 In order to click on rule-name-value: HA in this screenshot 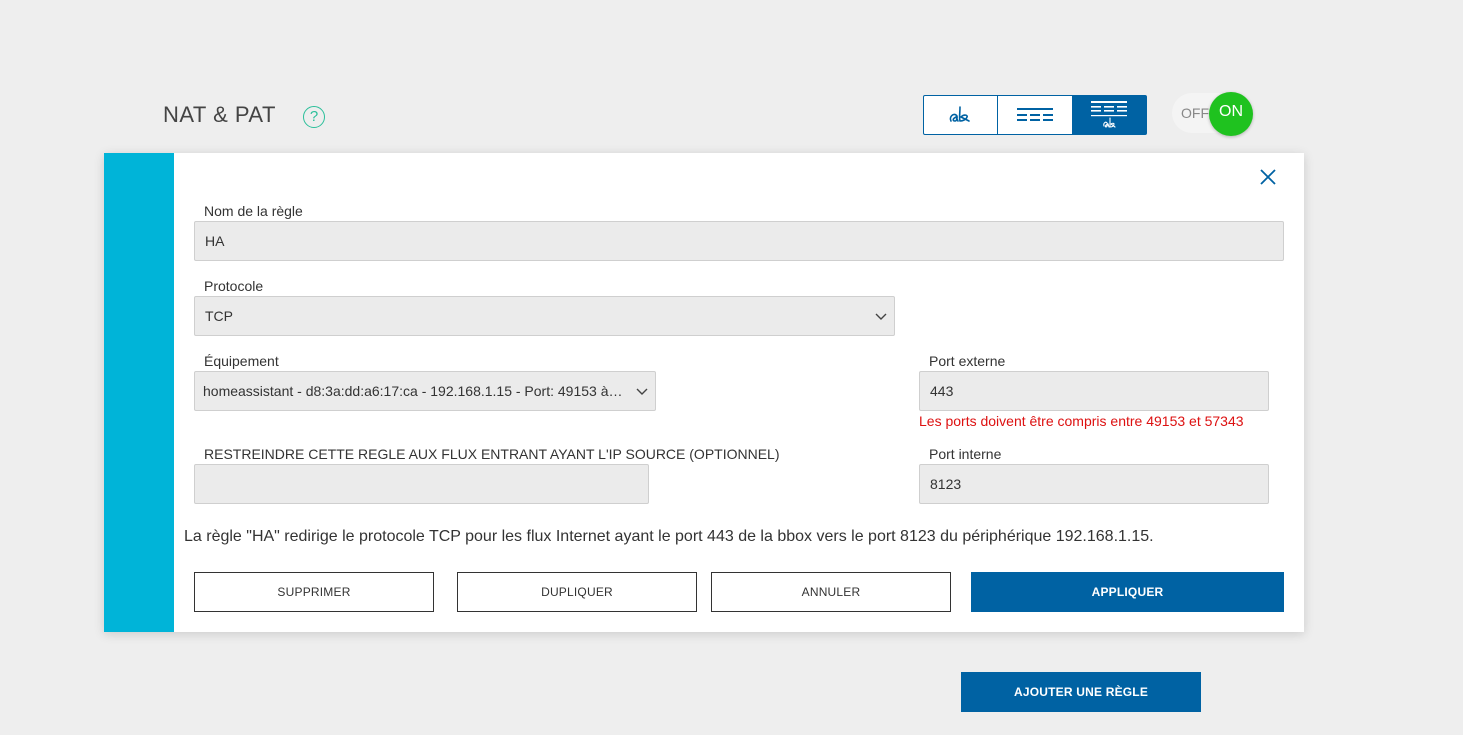, I will do `click(215, 241)`.